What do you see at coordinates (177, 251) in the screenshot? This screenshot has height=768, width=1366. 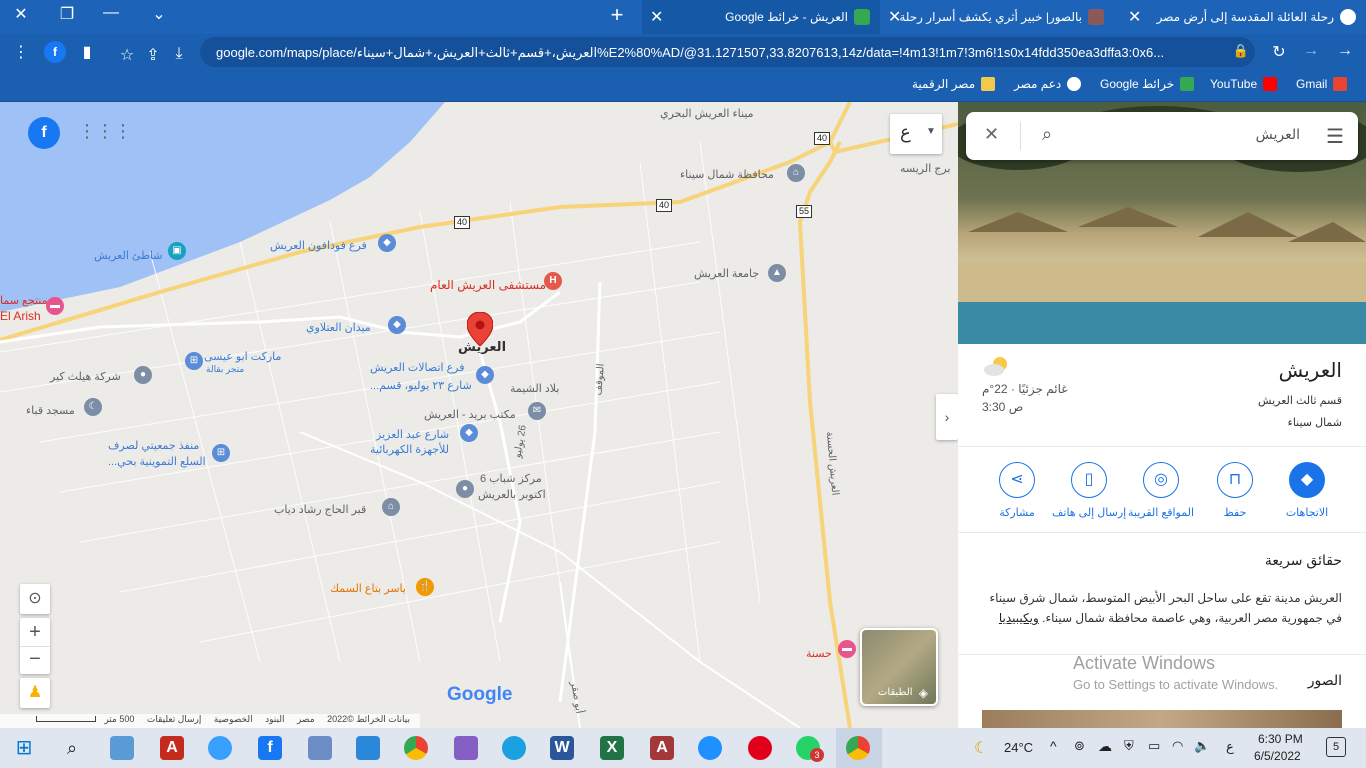 I see `beach-poi-icon: ▣` at bounding box center [177, 251].